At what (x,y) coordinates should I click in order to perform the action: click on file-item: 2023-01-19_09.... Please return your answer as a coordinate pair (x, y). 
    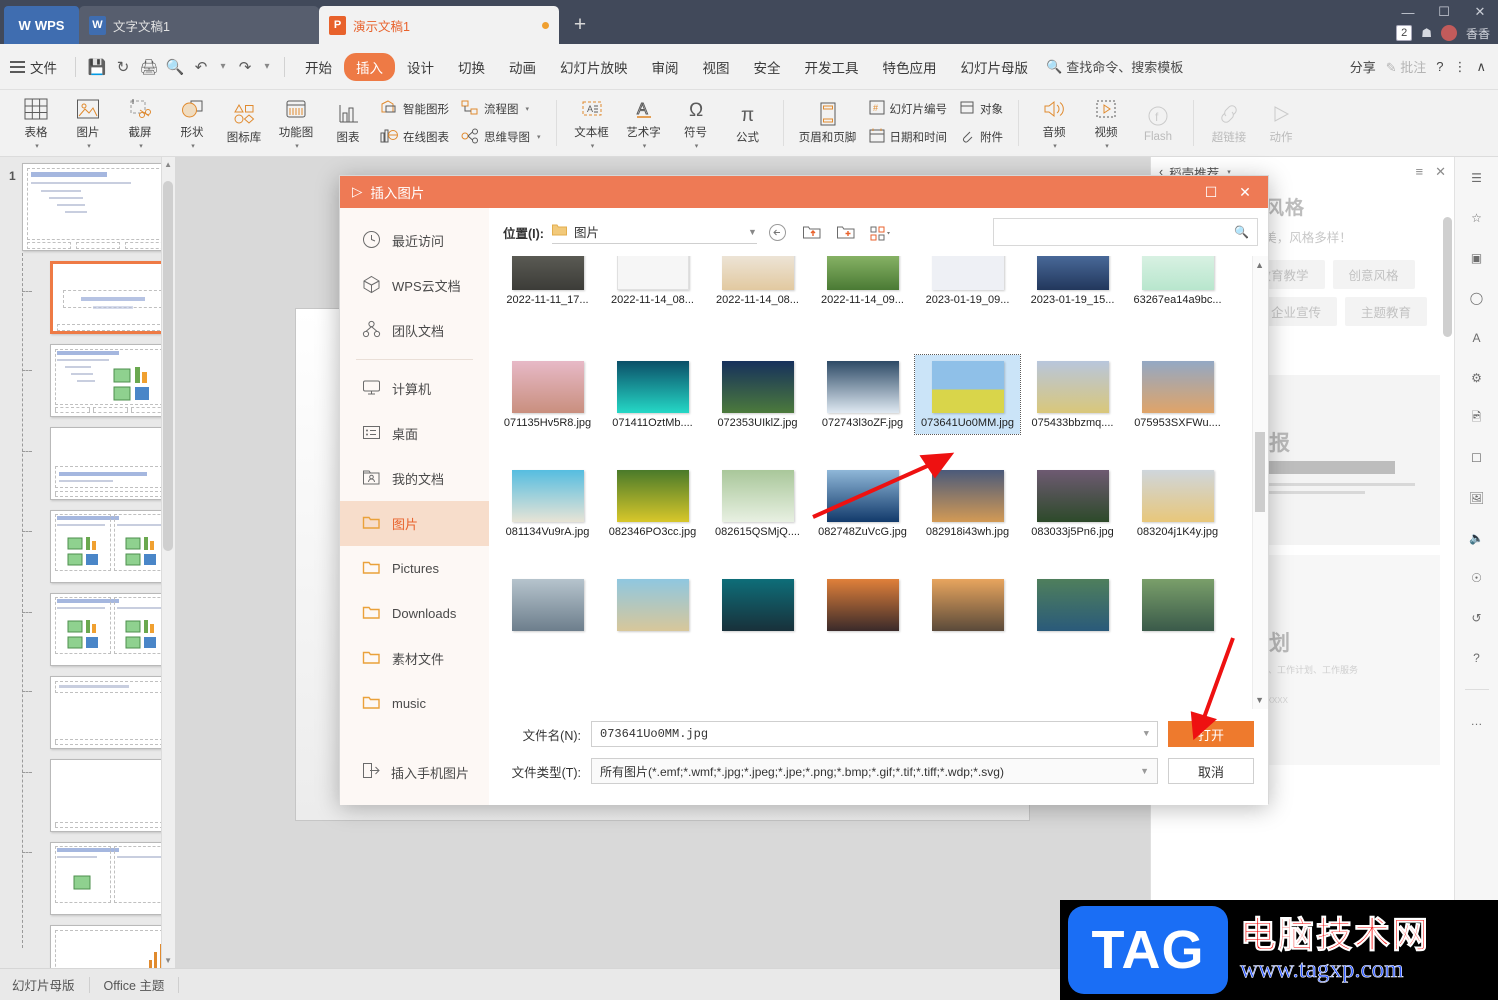
    Looking at the image, I should click on (967, 283).